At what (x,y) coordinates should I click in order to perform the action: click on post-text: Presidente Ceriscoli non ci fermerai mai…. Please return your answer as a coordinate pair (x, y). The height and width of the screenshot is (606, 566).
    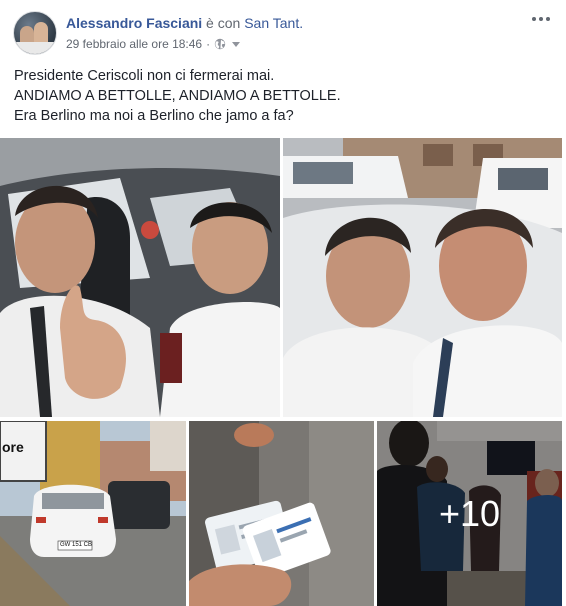
    Looking at the image, I should click on (177, 96).